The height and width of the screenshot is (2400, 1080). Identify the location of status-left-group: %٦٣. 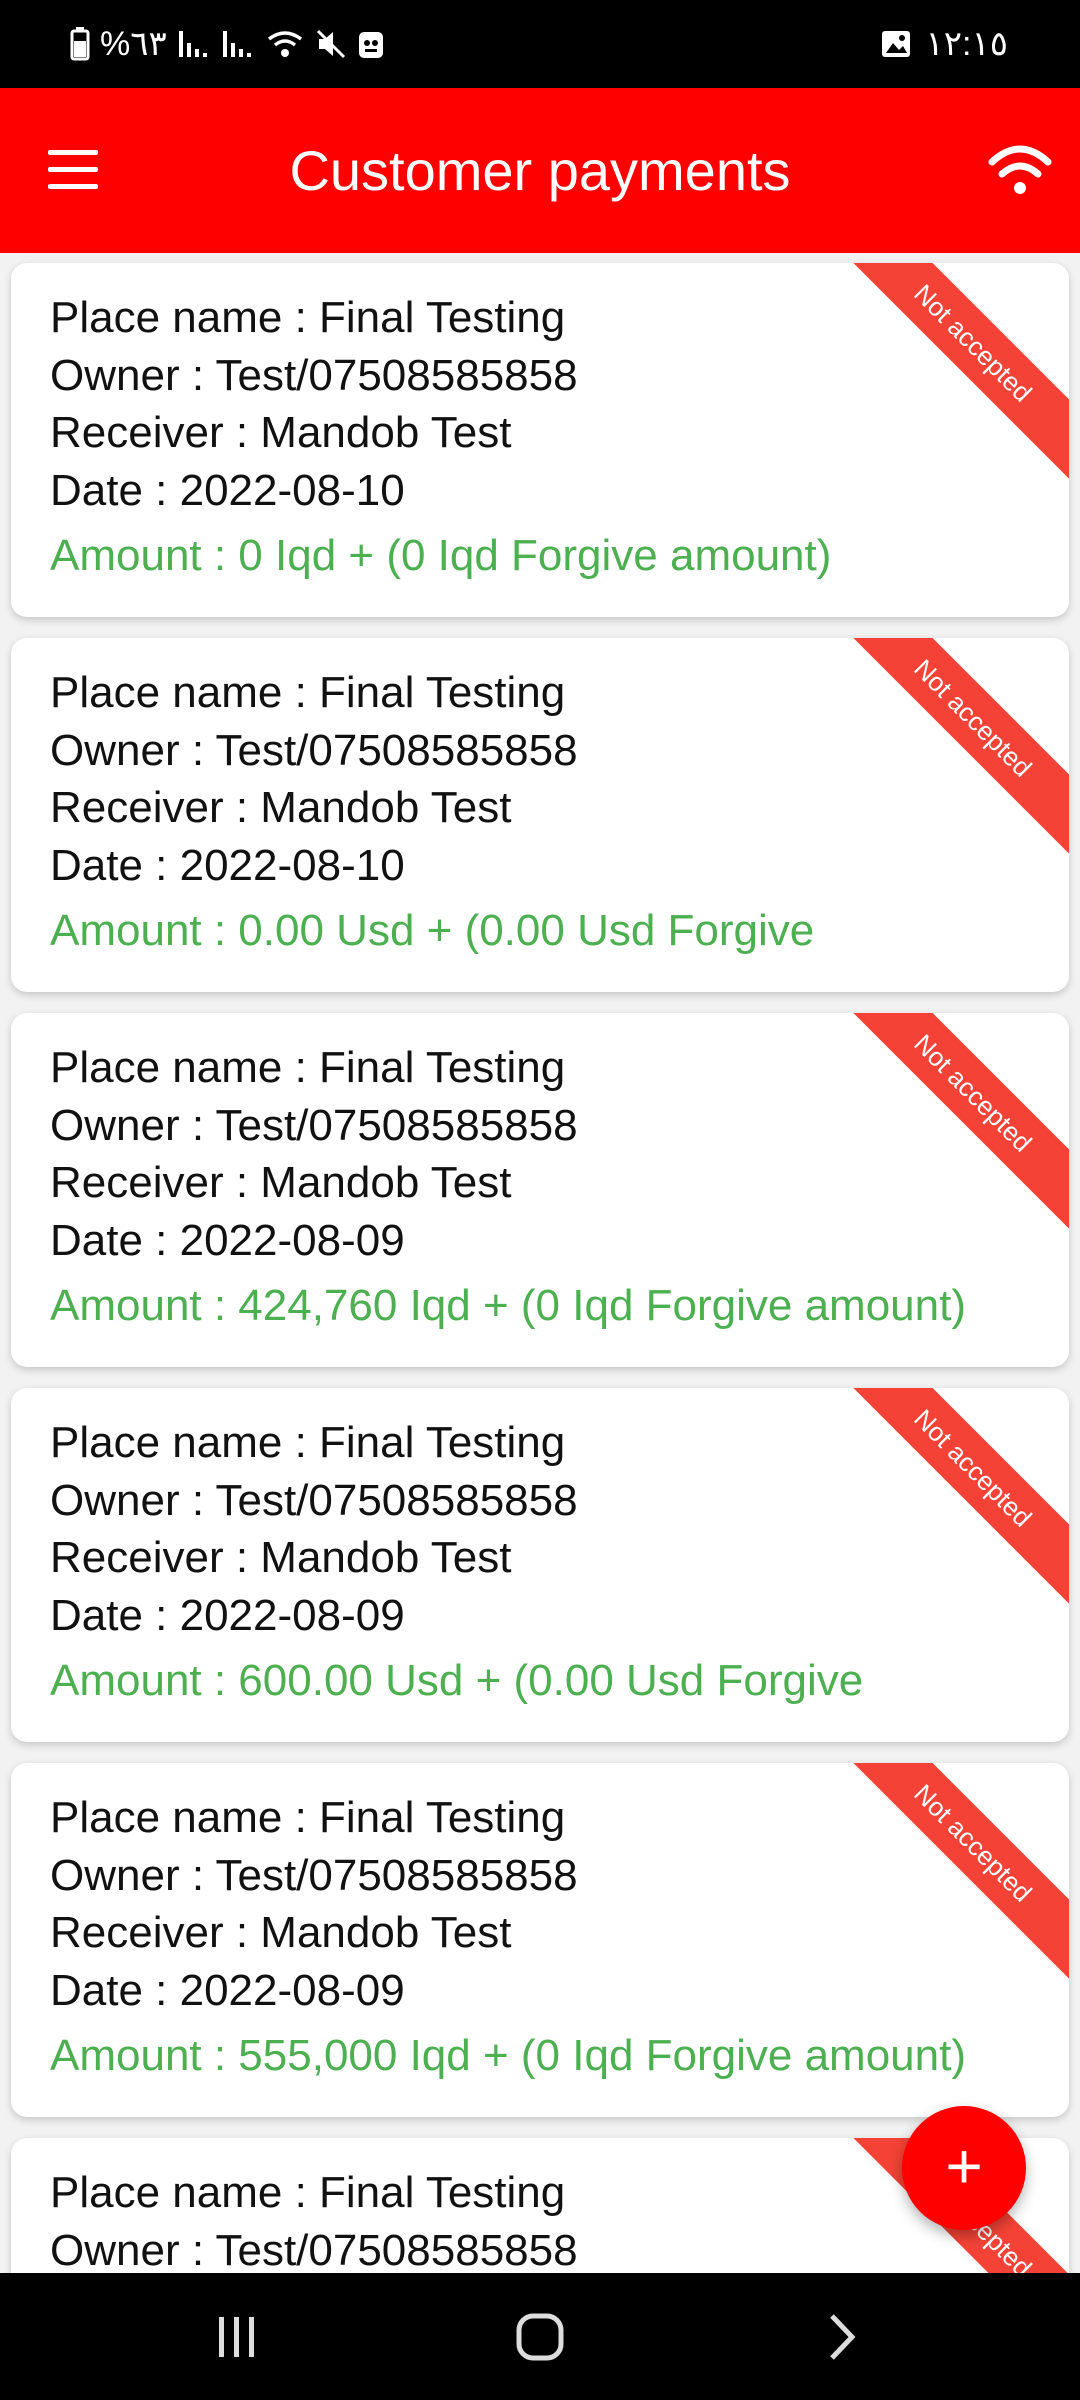
(227, 44).